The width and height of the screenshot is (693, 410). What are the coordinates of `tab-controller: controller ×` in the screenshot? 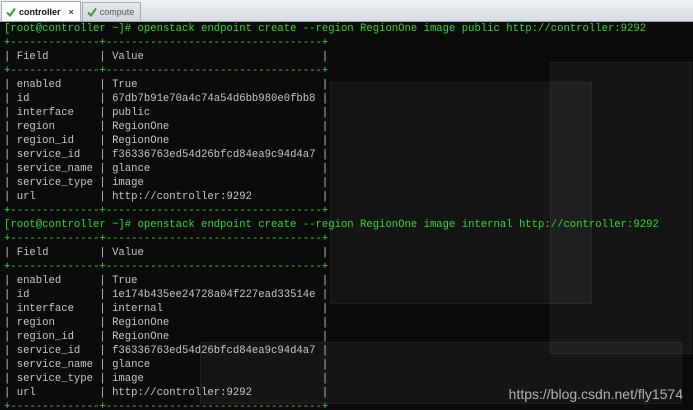 It's located at (41, 11).